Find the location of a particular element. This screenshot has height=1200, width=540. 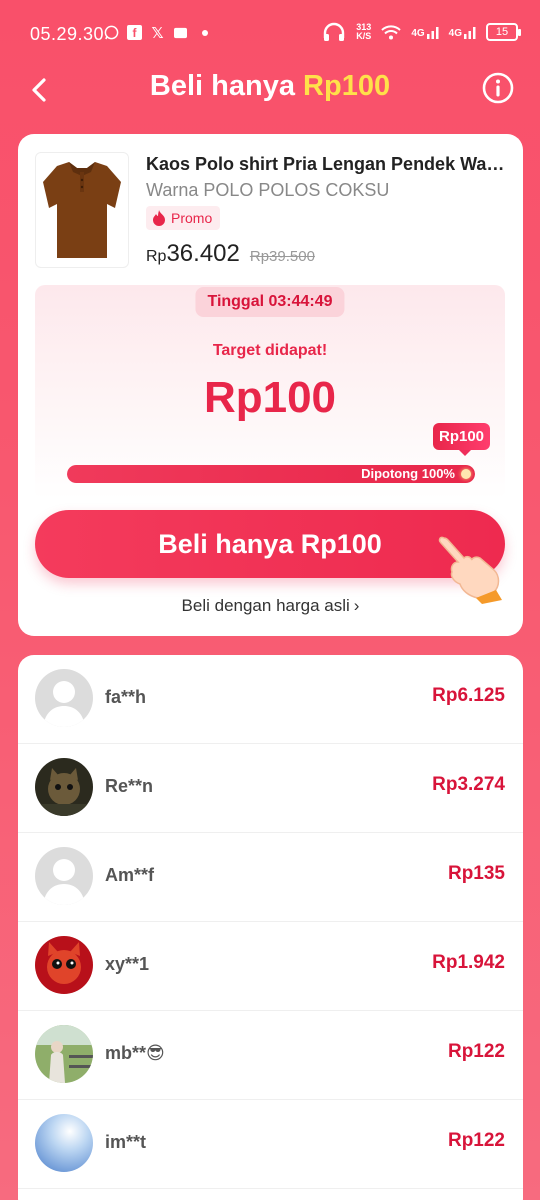

more-notifications-dot is located at coordinates (205, 32).